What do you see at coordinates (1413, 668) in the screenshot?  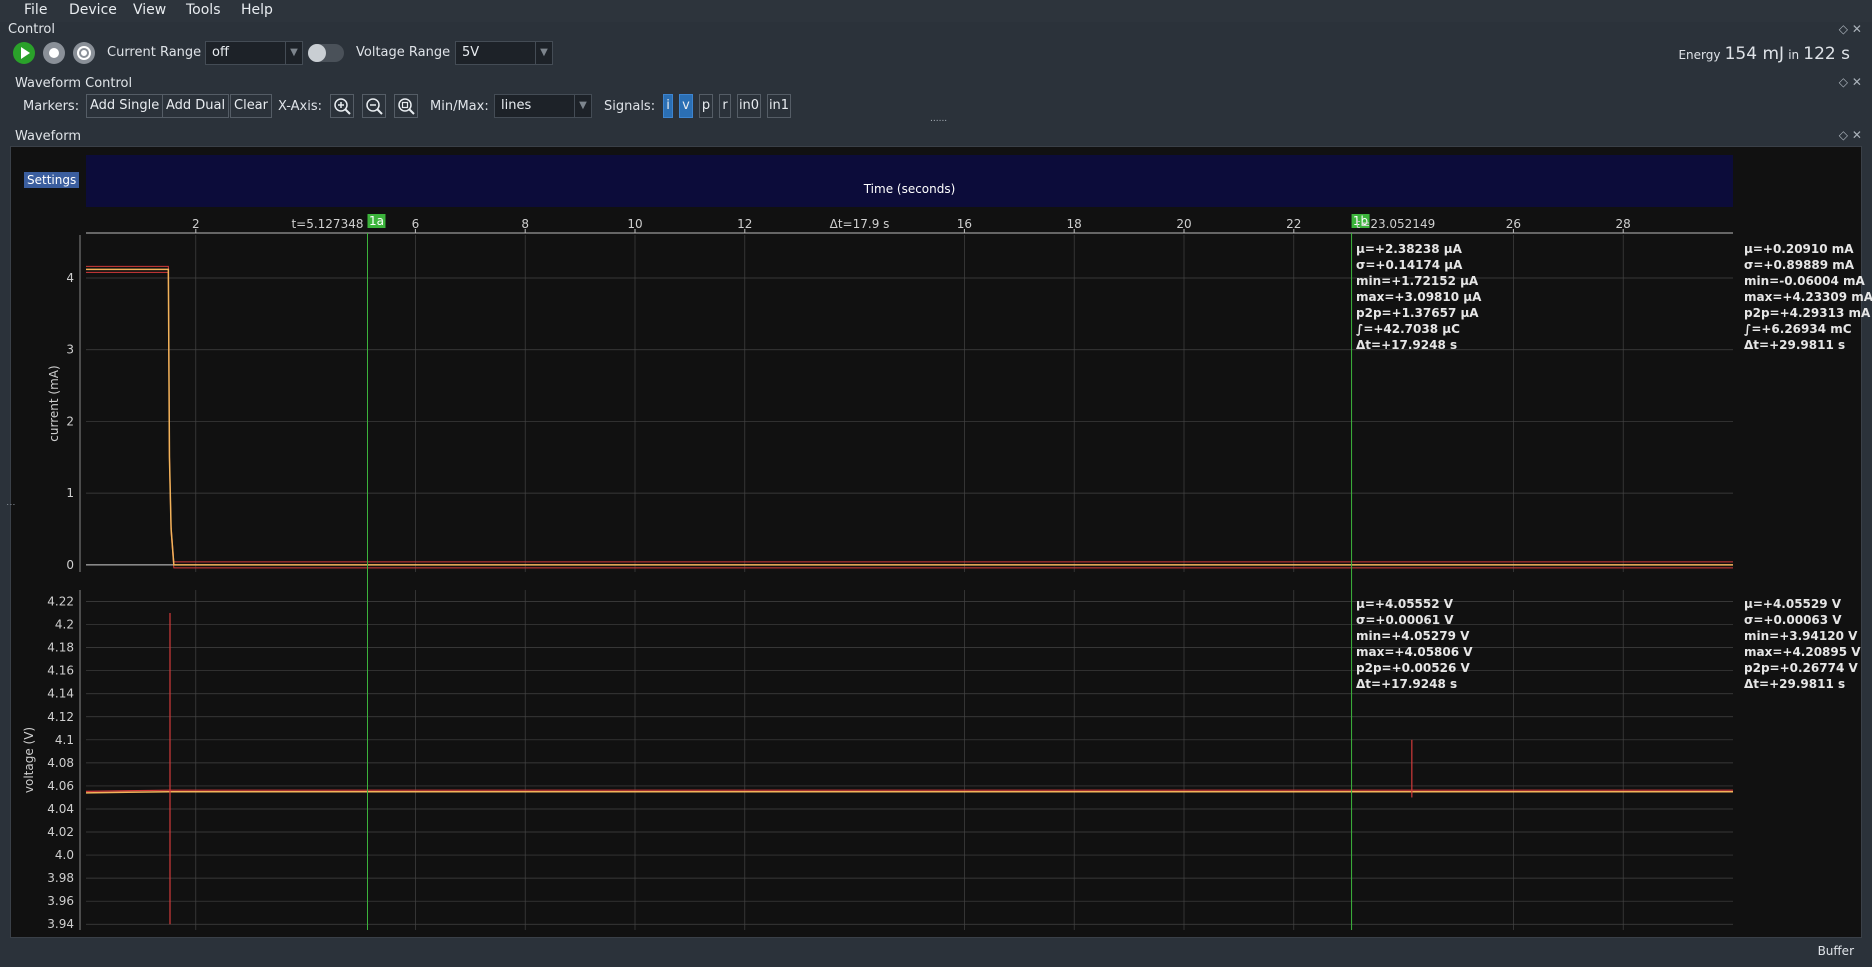 I see `marker-stat-line: p2p=+0.00526 V` at bounding box center [1413, 668].